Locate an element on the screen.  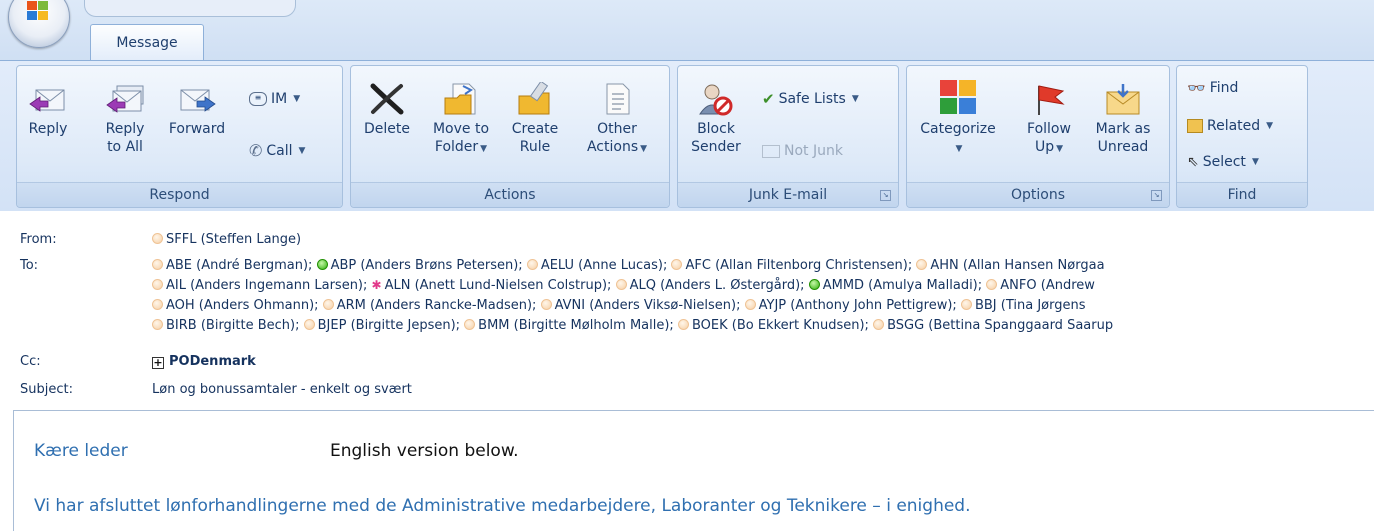
safe-lists-button: ✔ Safe Lists ▼ is located at coordinates (810, 99).